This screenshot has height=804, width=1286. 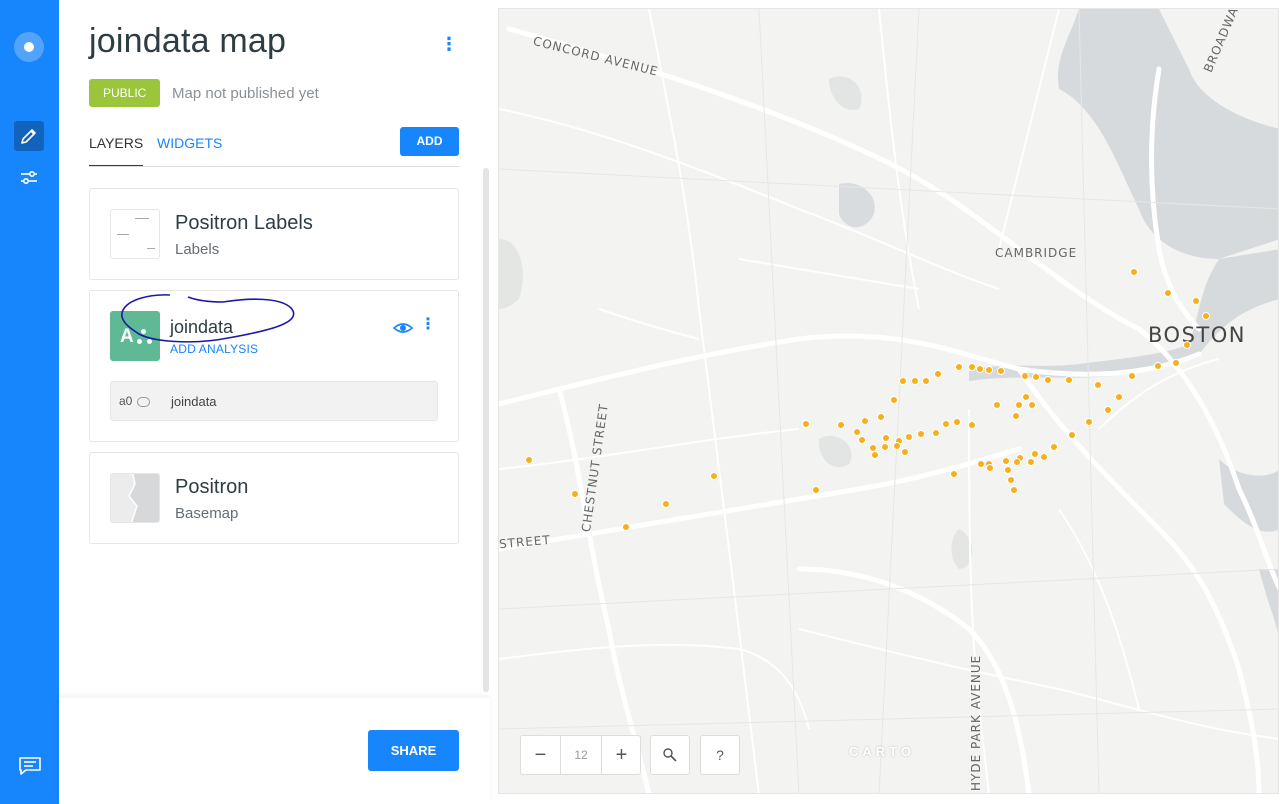 I want to click on carto-logo-icon, so click(x=29, y=47).